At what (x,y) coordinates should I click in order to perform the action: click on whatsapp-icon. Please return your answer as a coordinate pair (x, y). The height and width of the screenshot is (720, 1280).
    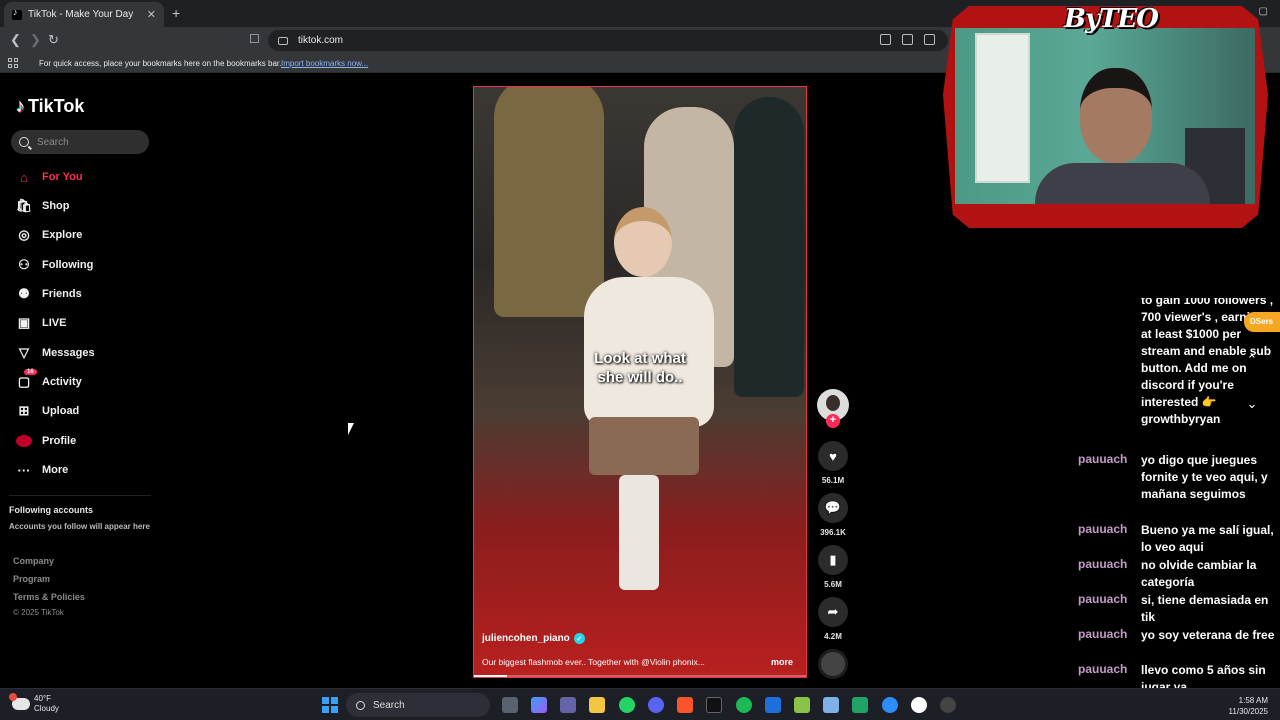
    Looking at the image, I should click on (627, 705).